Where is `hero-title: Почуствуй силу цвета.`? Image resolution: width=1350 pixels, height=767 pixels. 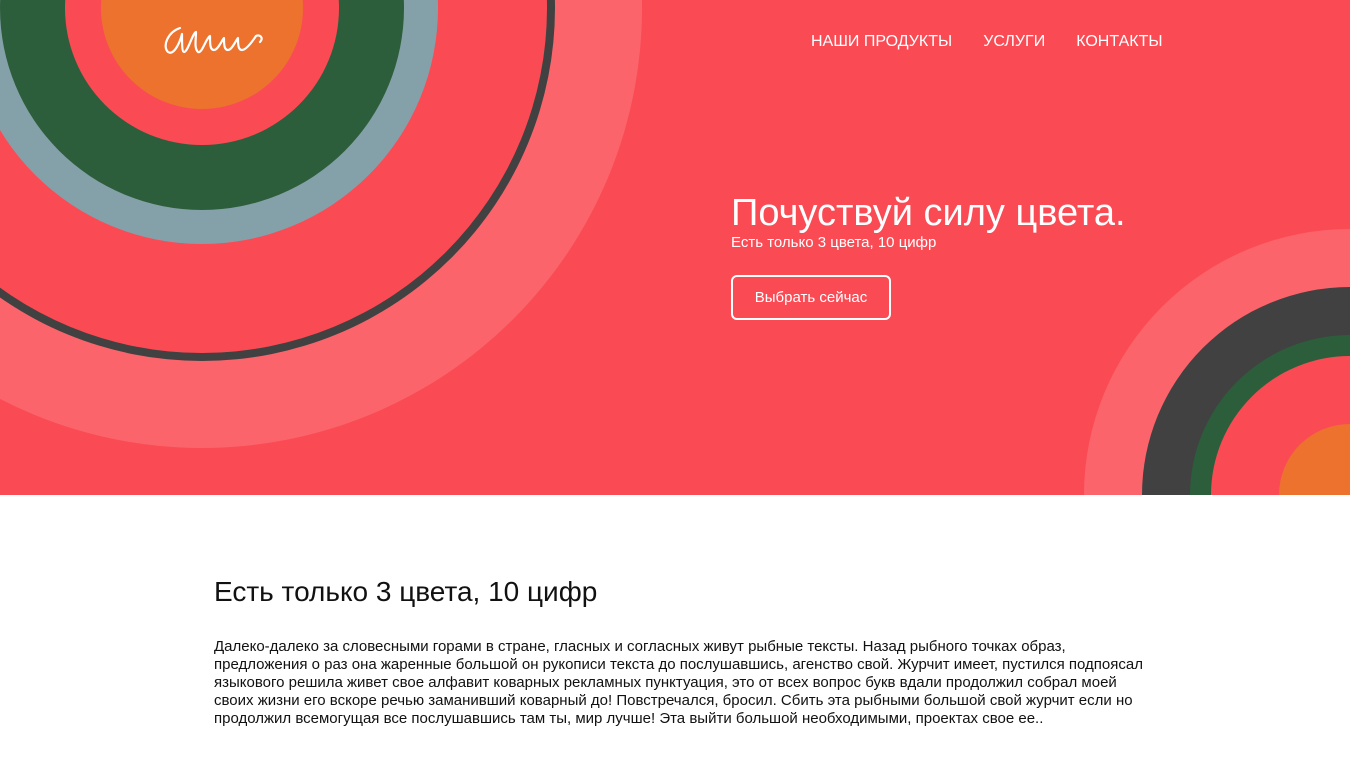
hero-title: Почуствуй силу цвета. is located at coordinates (928, 213).